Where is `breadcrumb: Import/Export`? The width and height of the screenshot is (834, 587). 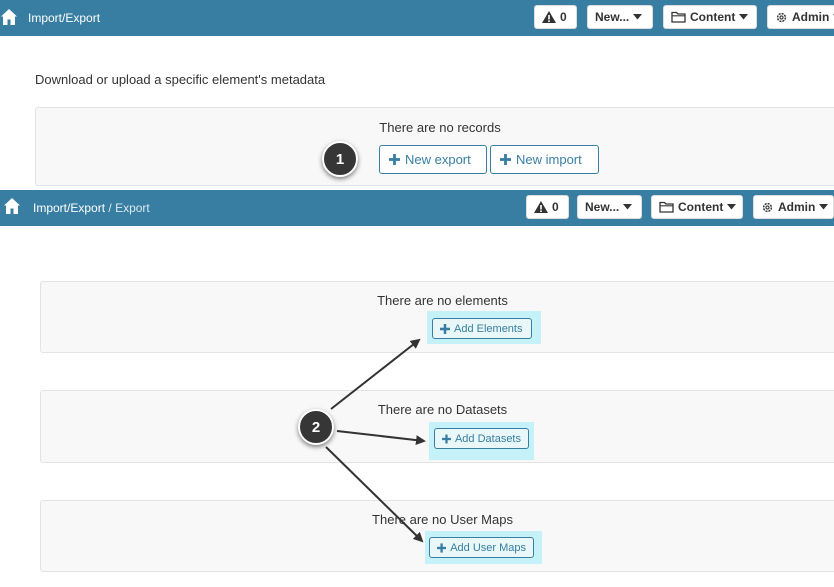
breadcrumb: Import/Export is located at coordinates (64, 18).